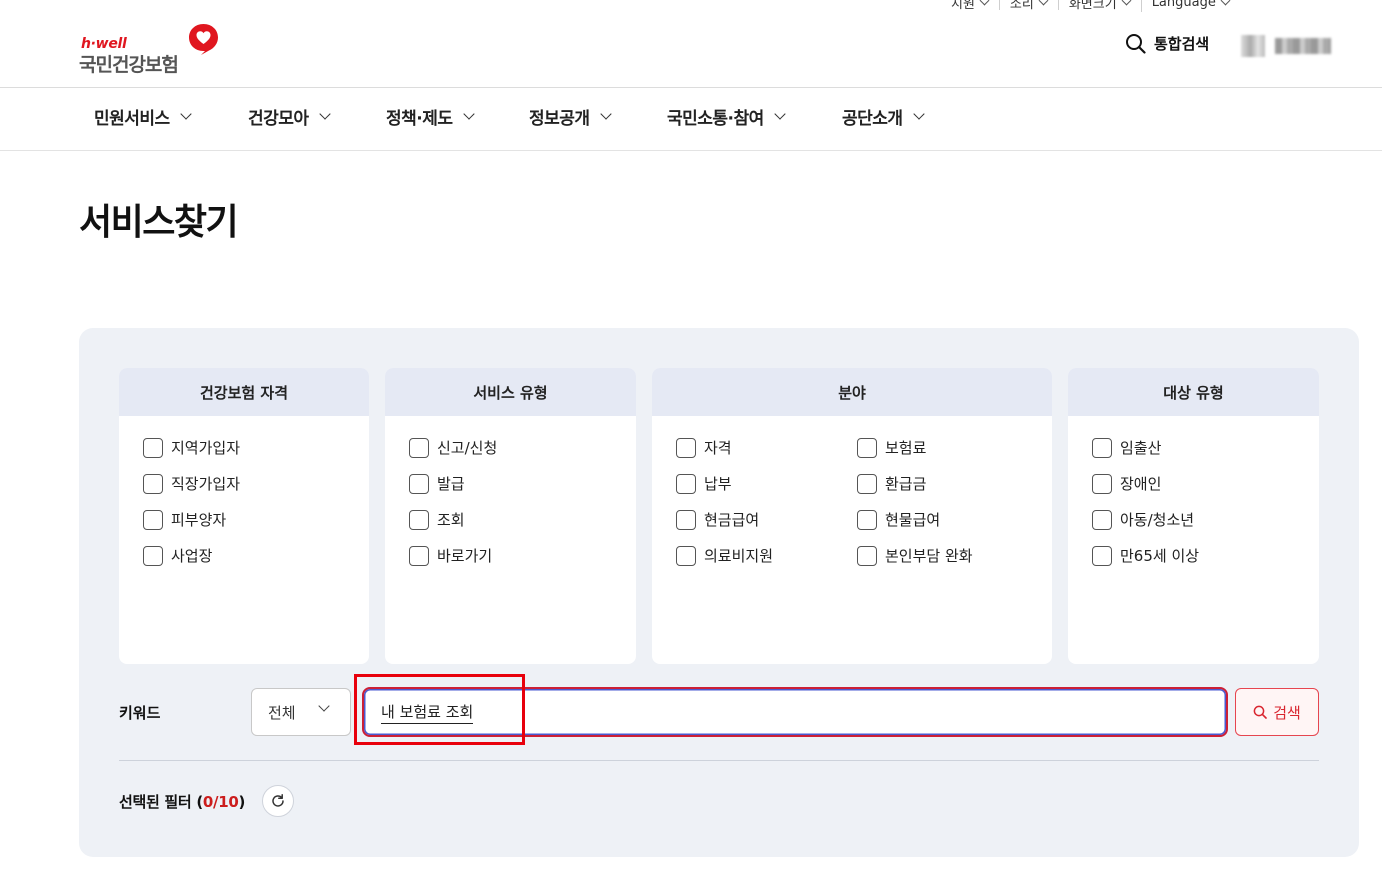  I want to click on checkbox-label: 만65세 이상, so click(1160, 556).